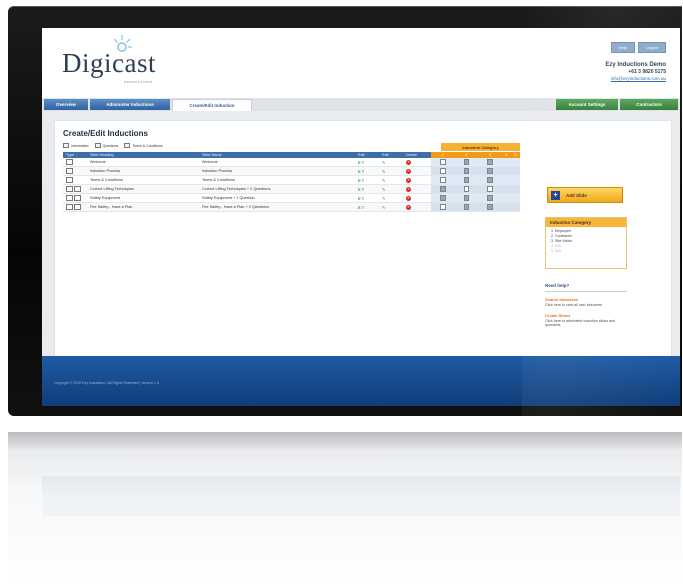 Image resolution: width=683 pixels, height=585 pixels. What do you see at coordinates (277, 198) in the screenshot?
I see `slide-name: Safety Equipment + 1 Question` at bounding box center [277, 198].